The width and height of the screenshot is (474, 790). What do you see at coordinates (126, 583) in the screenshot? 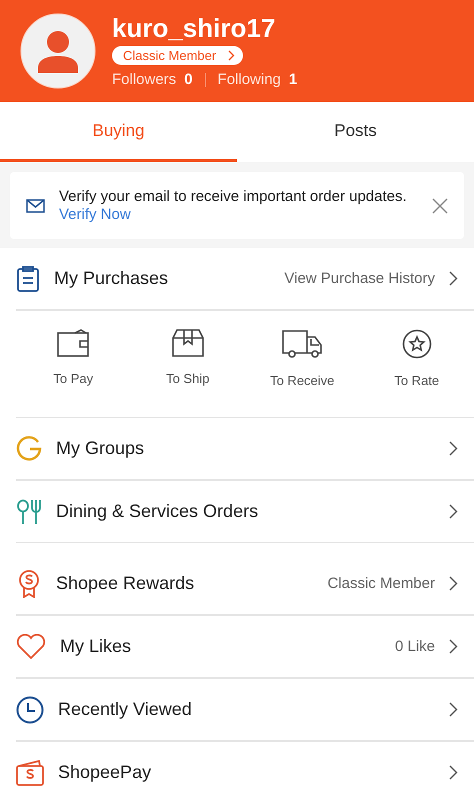
I see `row-label: Shopee Rewards` at bounding box center [126, 583].